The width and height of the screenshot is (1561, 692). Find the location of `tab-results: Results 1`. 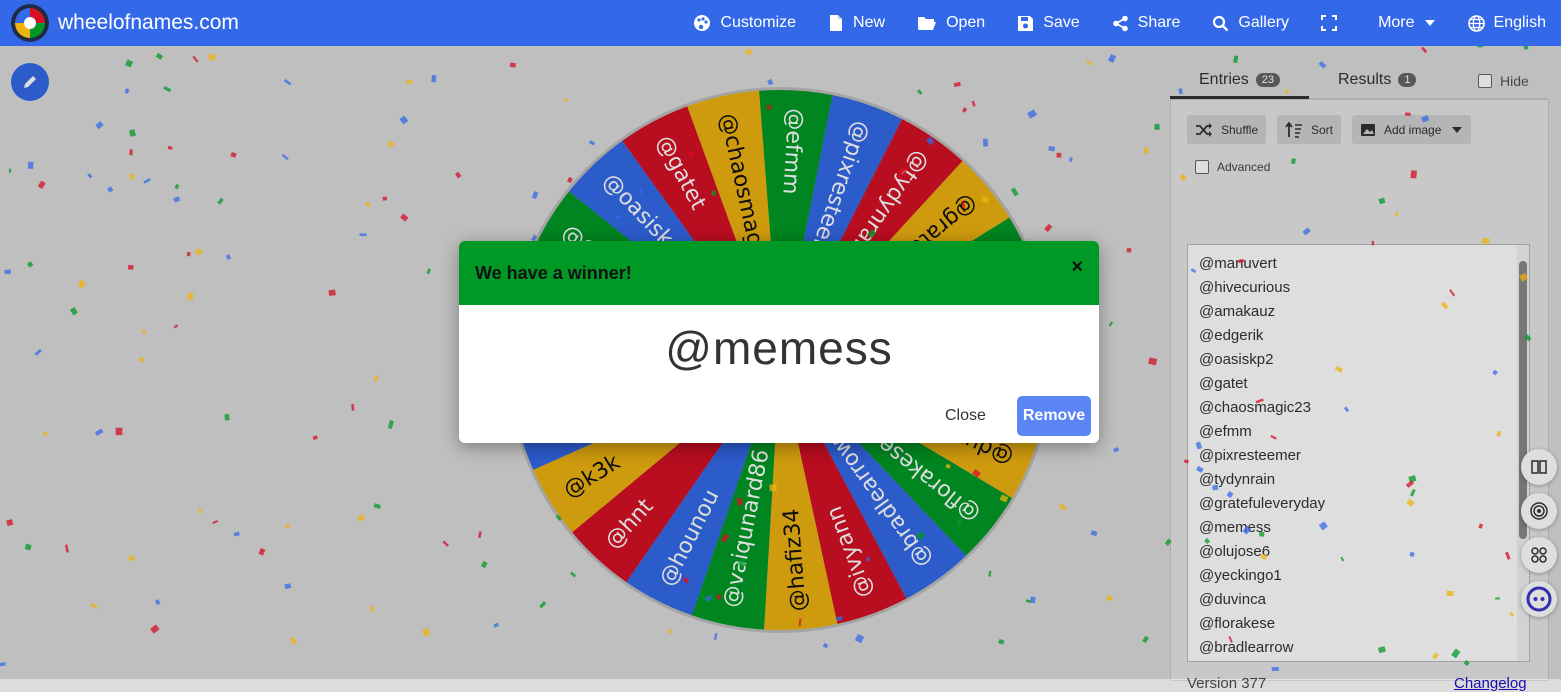

tab-results: Results 1 is located at coordinates (1377, 80).